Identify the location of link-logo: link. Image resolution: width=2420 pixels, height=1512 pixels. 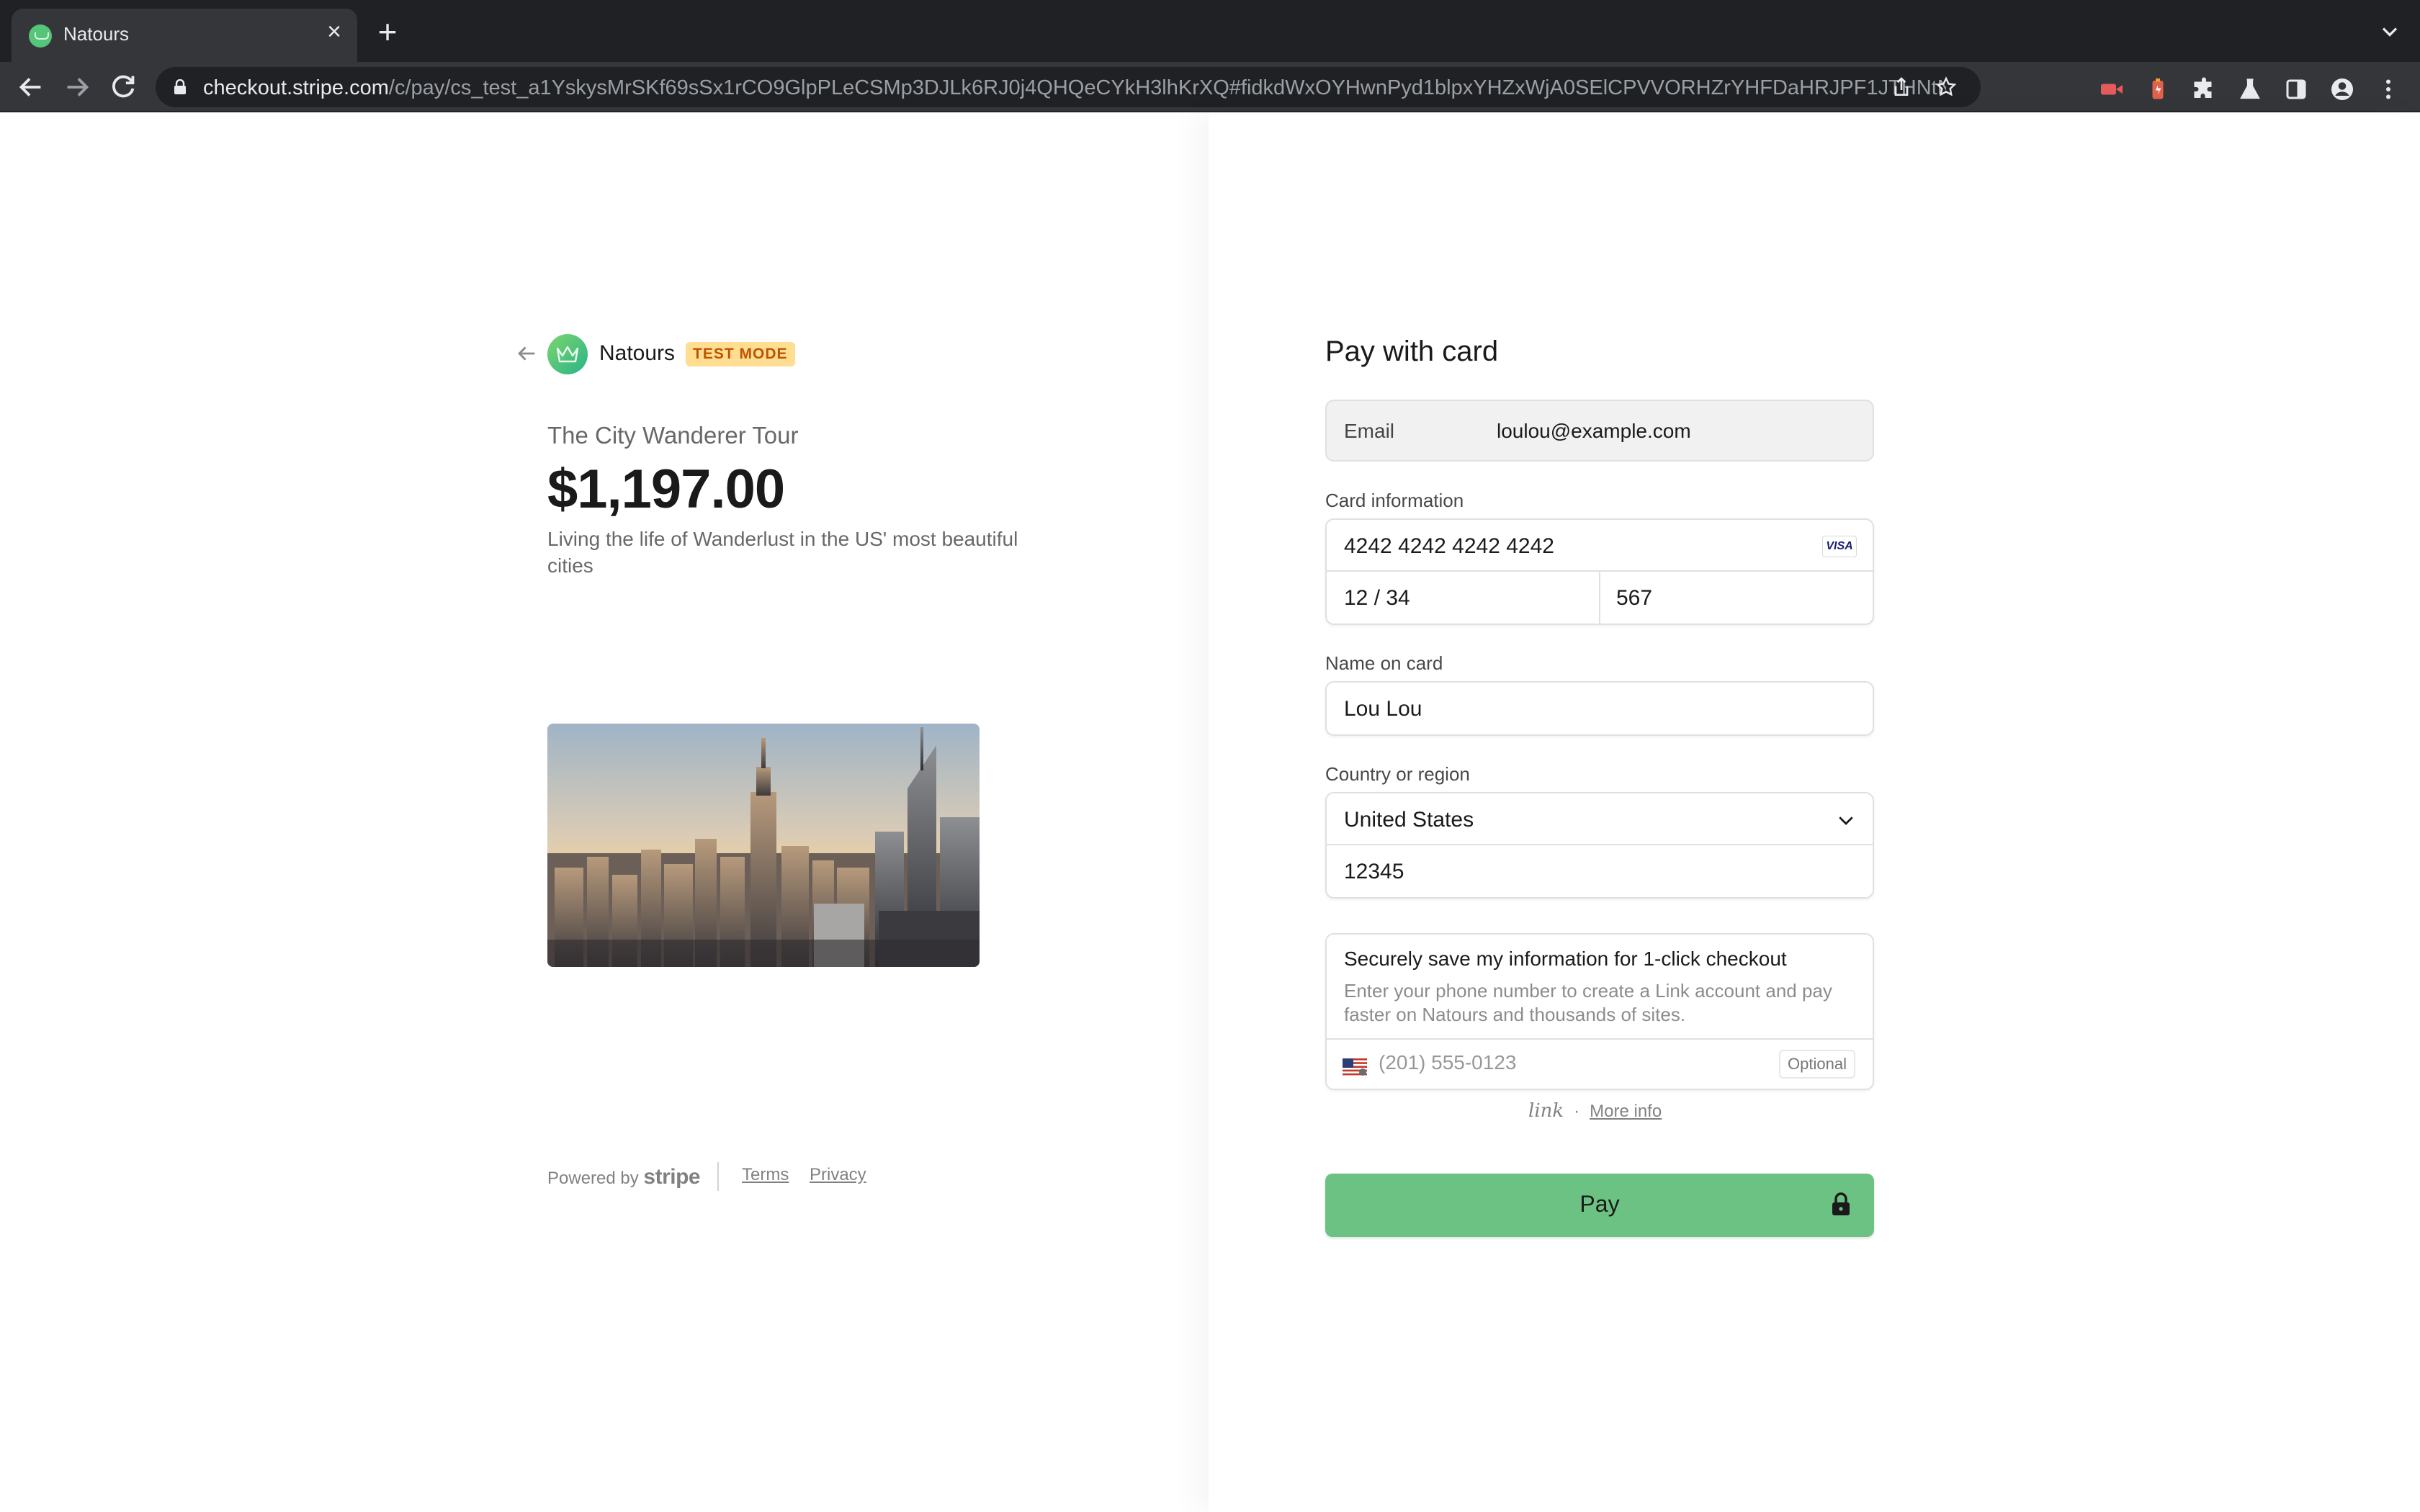
(1546, 1111).